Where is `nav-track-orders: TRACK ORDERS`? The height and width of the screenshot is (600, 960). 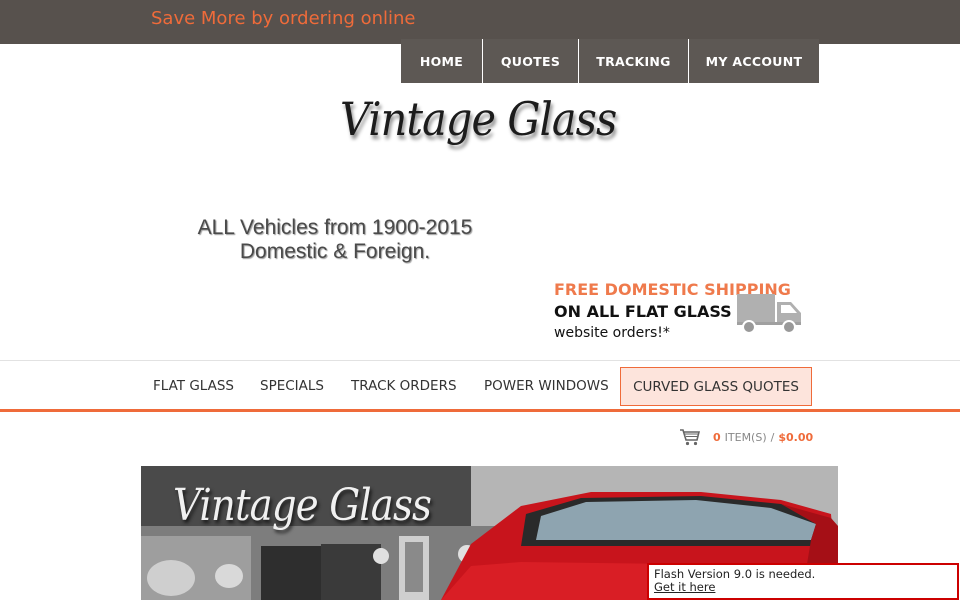
nav-track-orders: TRACK ORDERS is located at coordinates (404, 385).